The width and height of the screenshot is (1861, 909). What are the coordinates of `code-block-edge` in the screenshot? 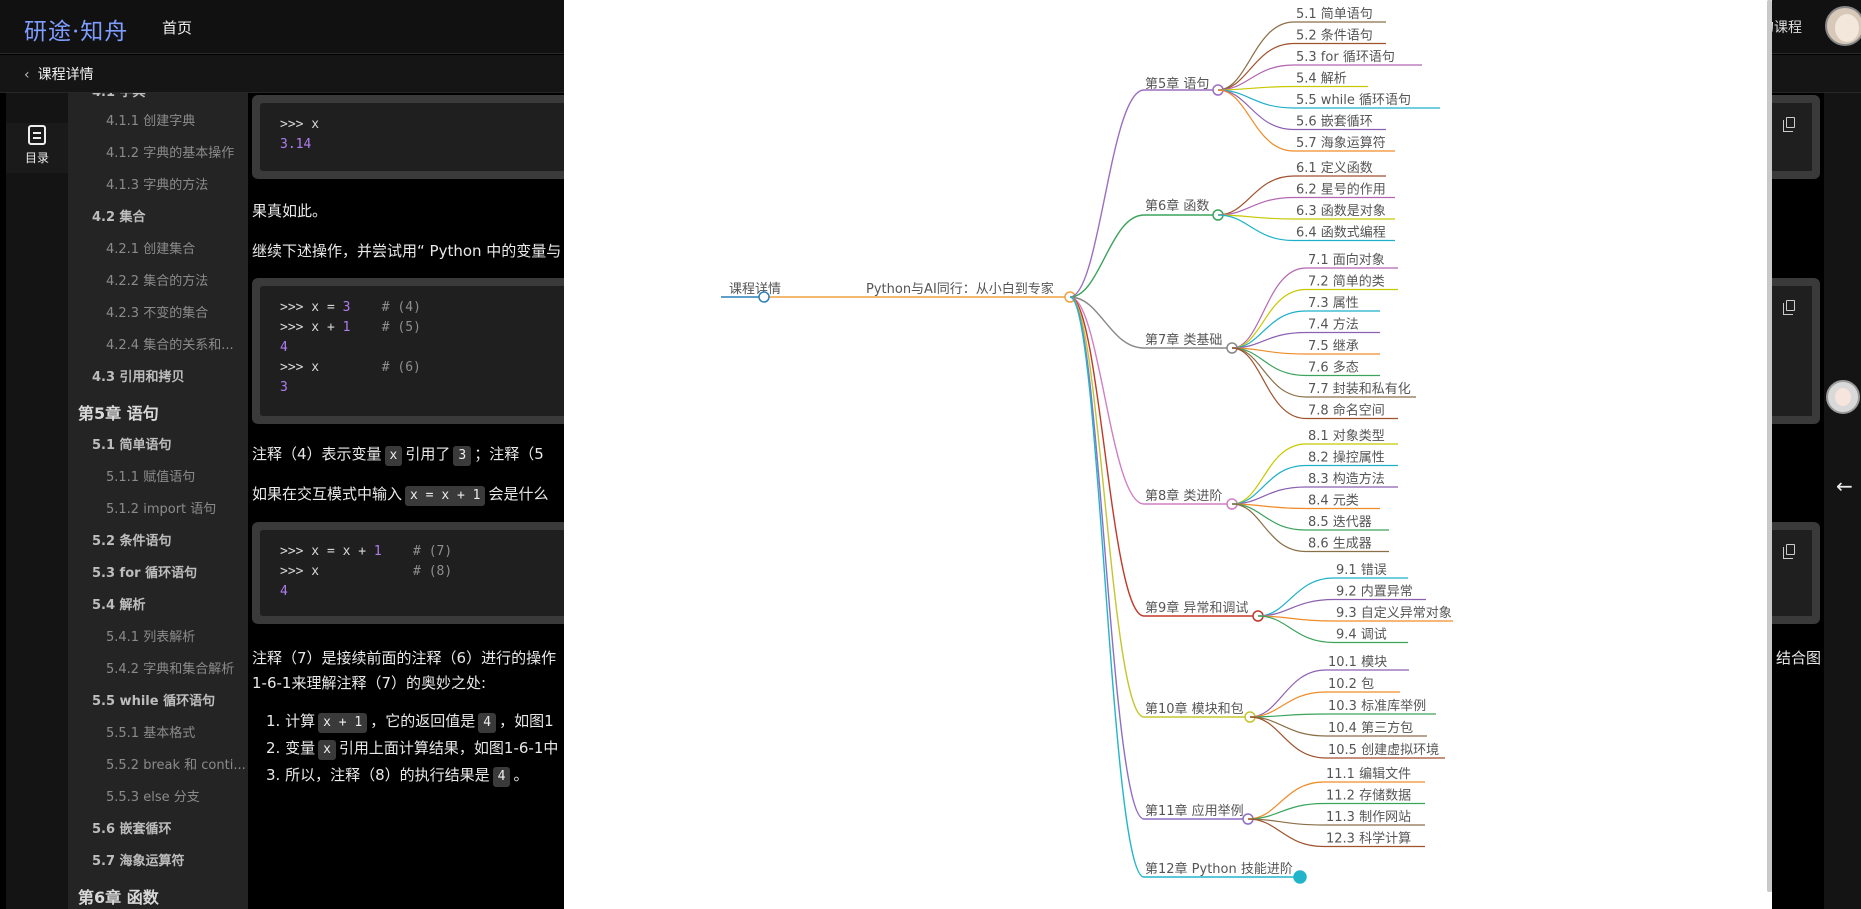 It's located at (1796, 137).